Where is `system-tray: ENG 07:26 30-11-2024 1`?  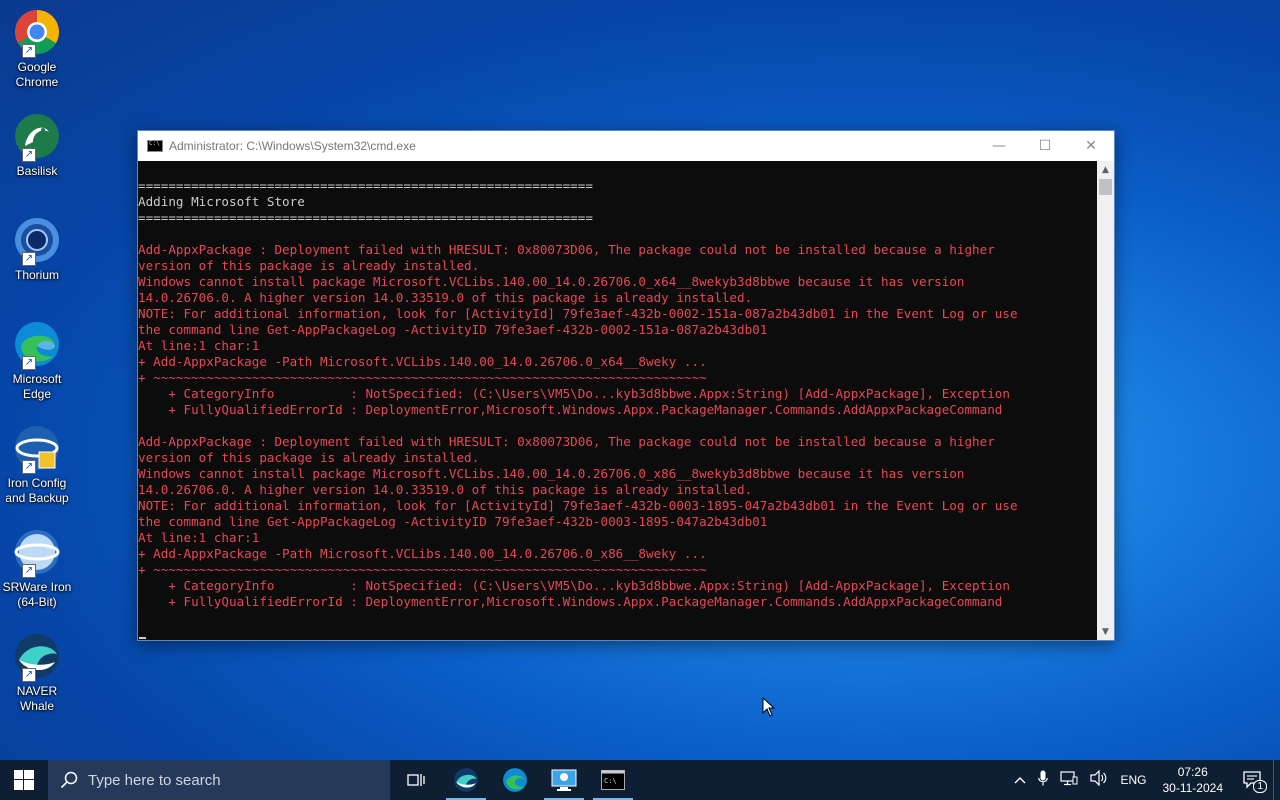
system-tray: ENG 07:26 30-11-2024 1 is located at coordinates (1144, 780).